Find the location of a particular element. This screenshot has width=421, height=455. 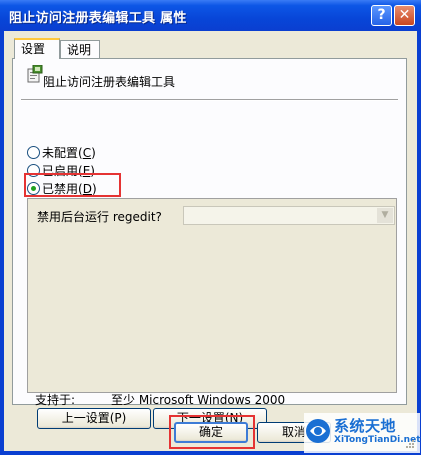

close-button: ✕ is located at coordinates (404, 15).